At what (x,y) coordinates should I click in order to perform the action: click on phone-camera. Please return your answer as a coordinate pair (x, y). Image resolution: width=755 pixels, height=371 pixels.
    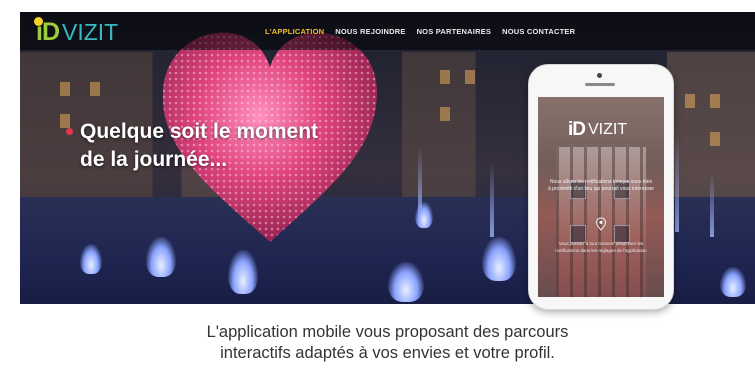
    Looking at the image, I should click on (599, 75).